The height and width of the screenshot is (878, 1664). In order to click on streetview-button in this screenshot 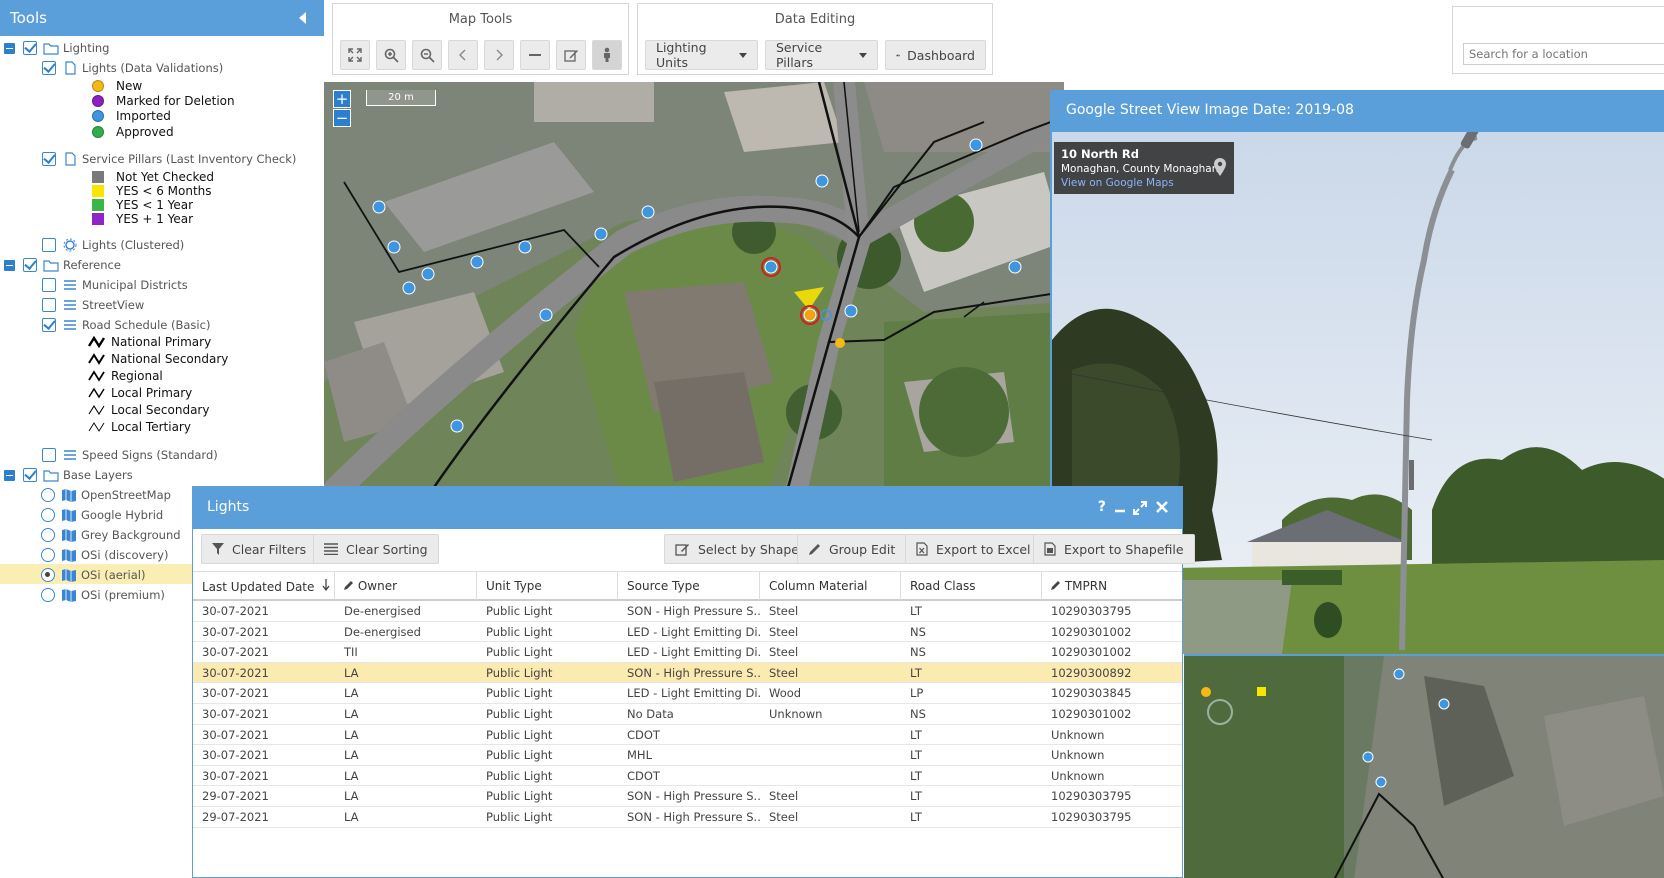, I will do `click(607, 55)`.